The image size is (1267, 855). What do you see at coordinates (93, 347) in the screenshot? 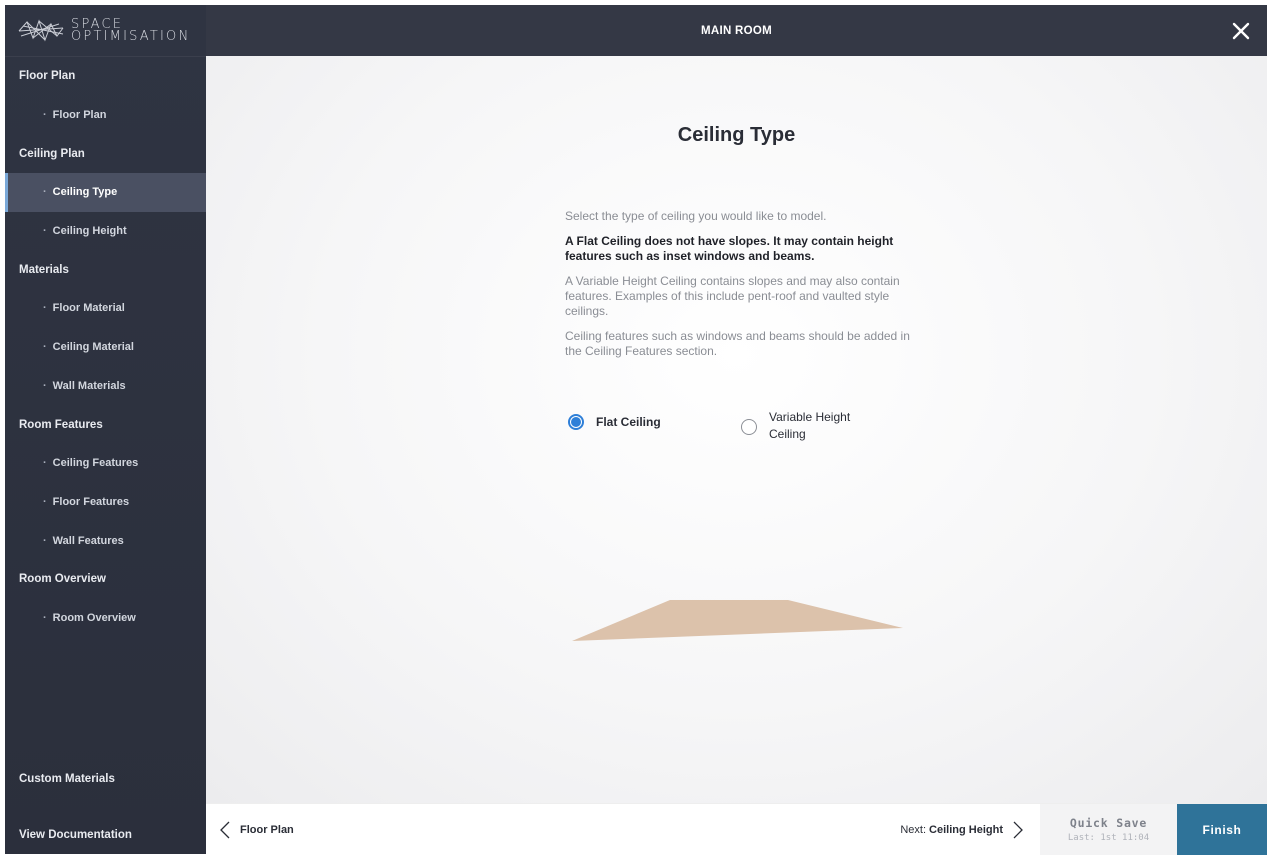
I see `nav-item-label: Ceiling Material` at bounding box center [93, 347].